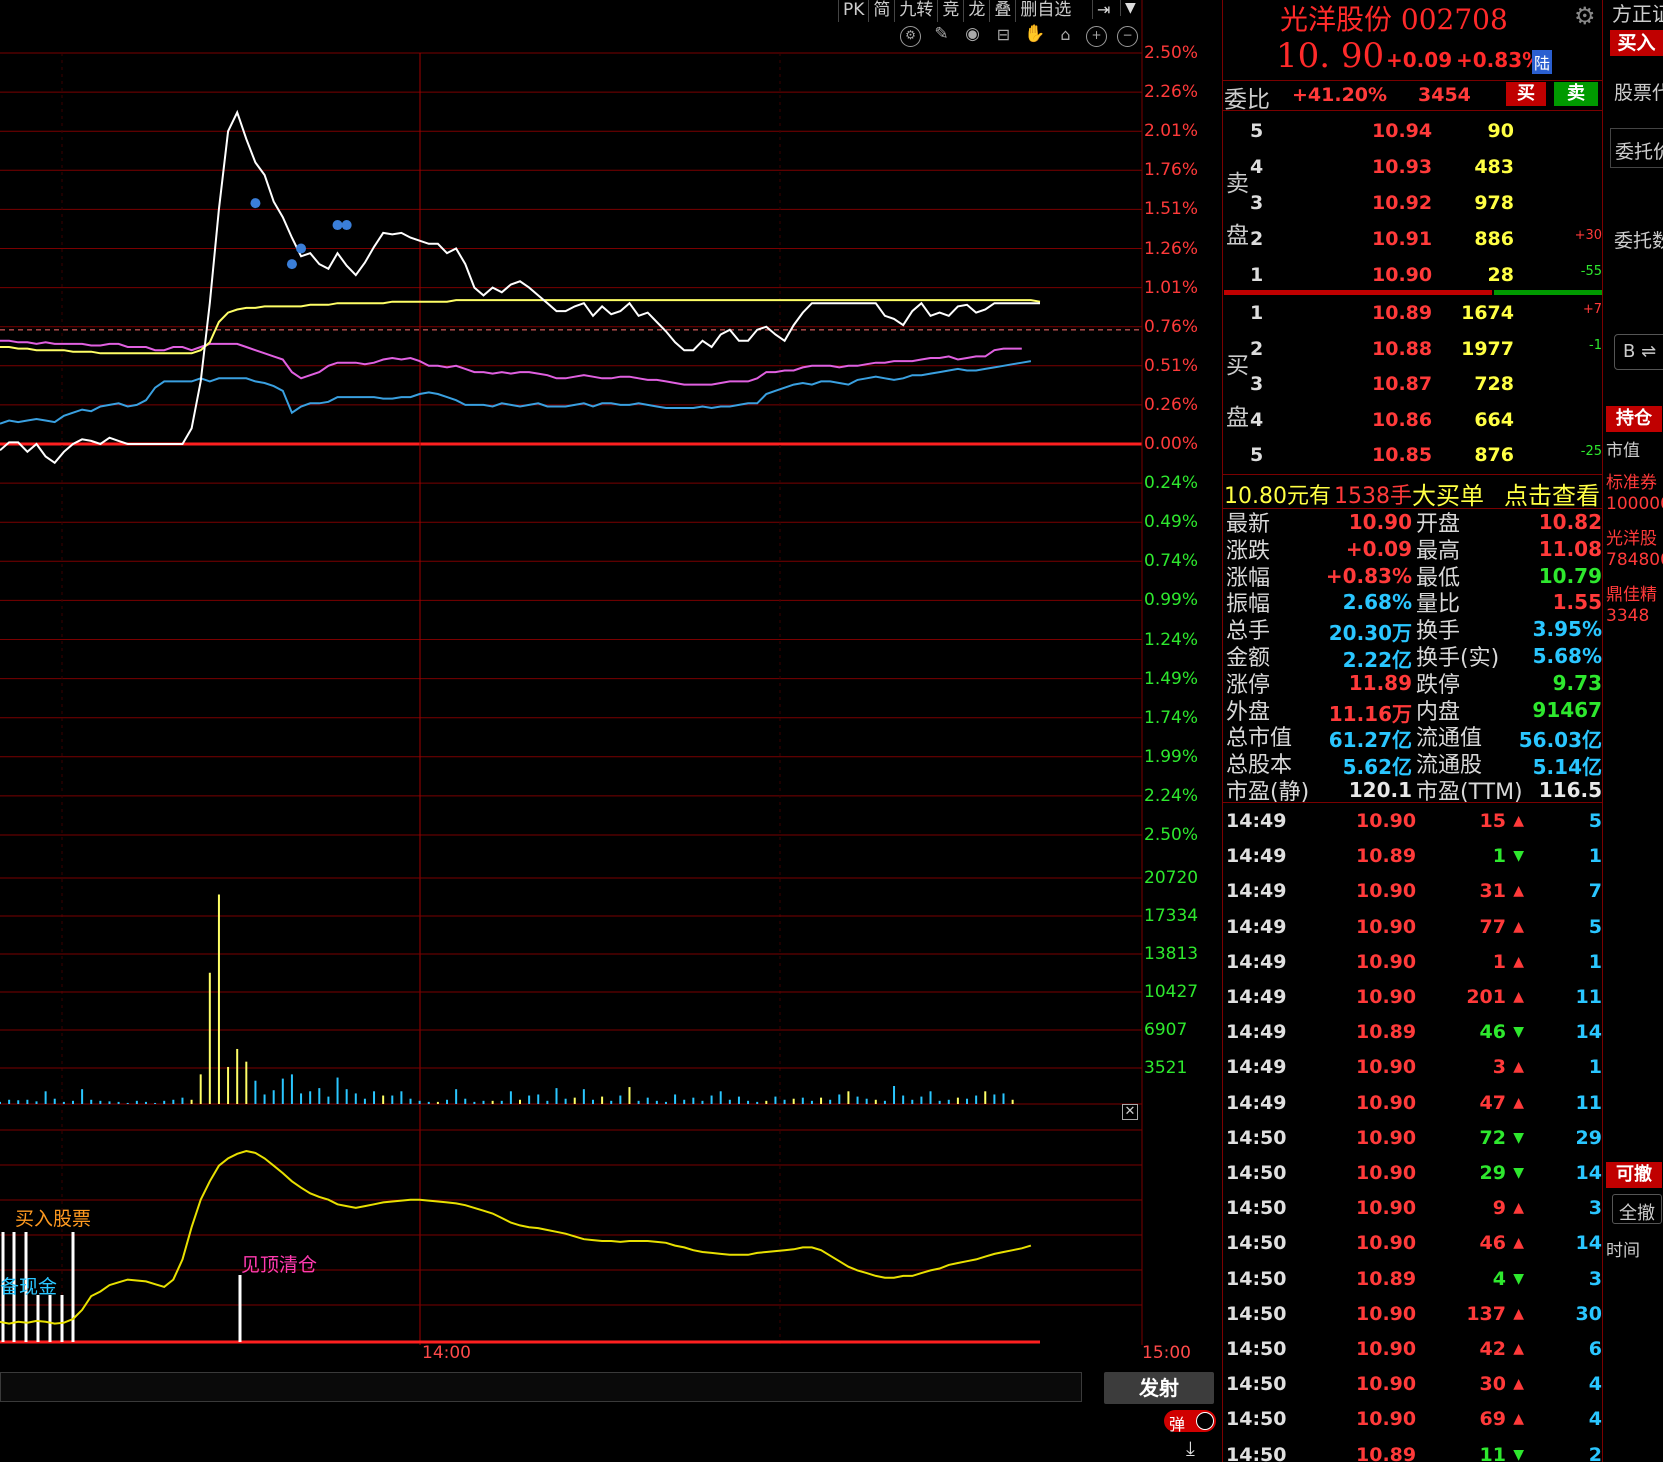 The image size is (1663, 1462). What do you see at coordinates (1190, 1448) in the screenshot?
I see `download-icon: ⤓` at bounding box center [1190, 1448].